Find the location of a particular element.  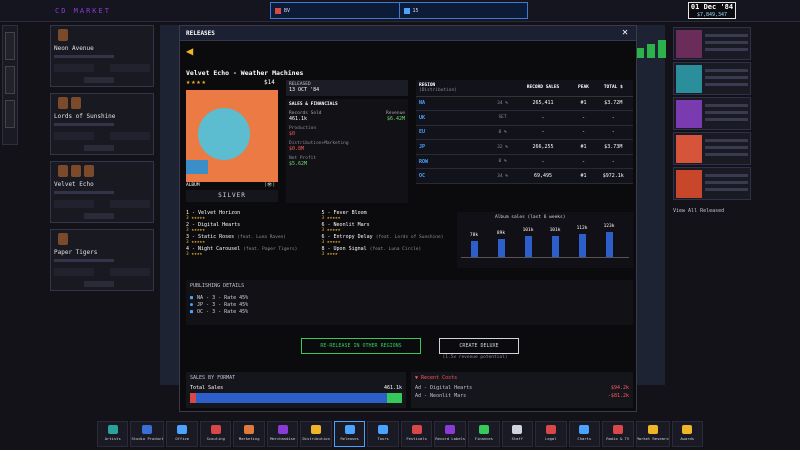

dock-distribution: Distribution is located at coordinates (316, 434).